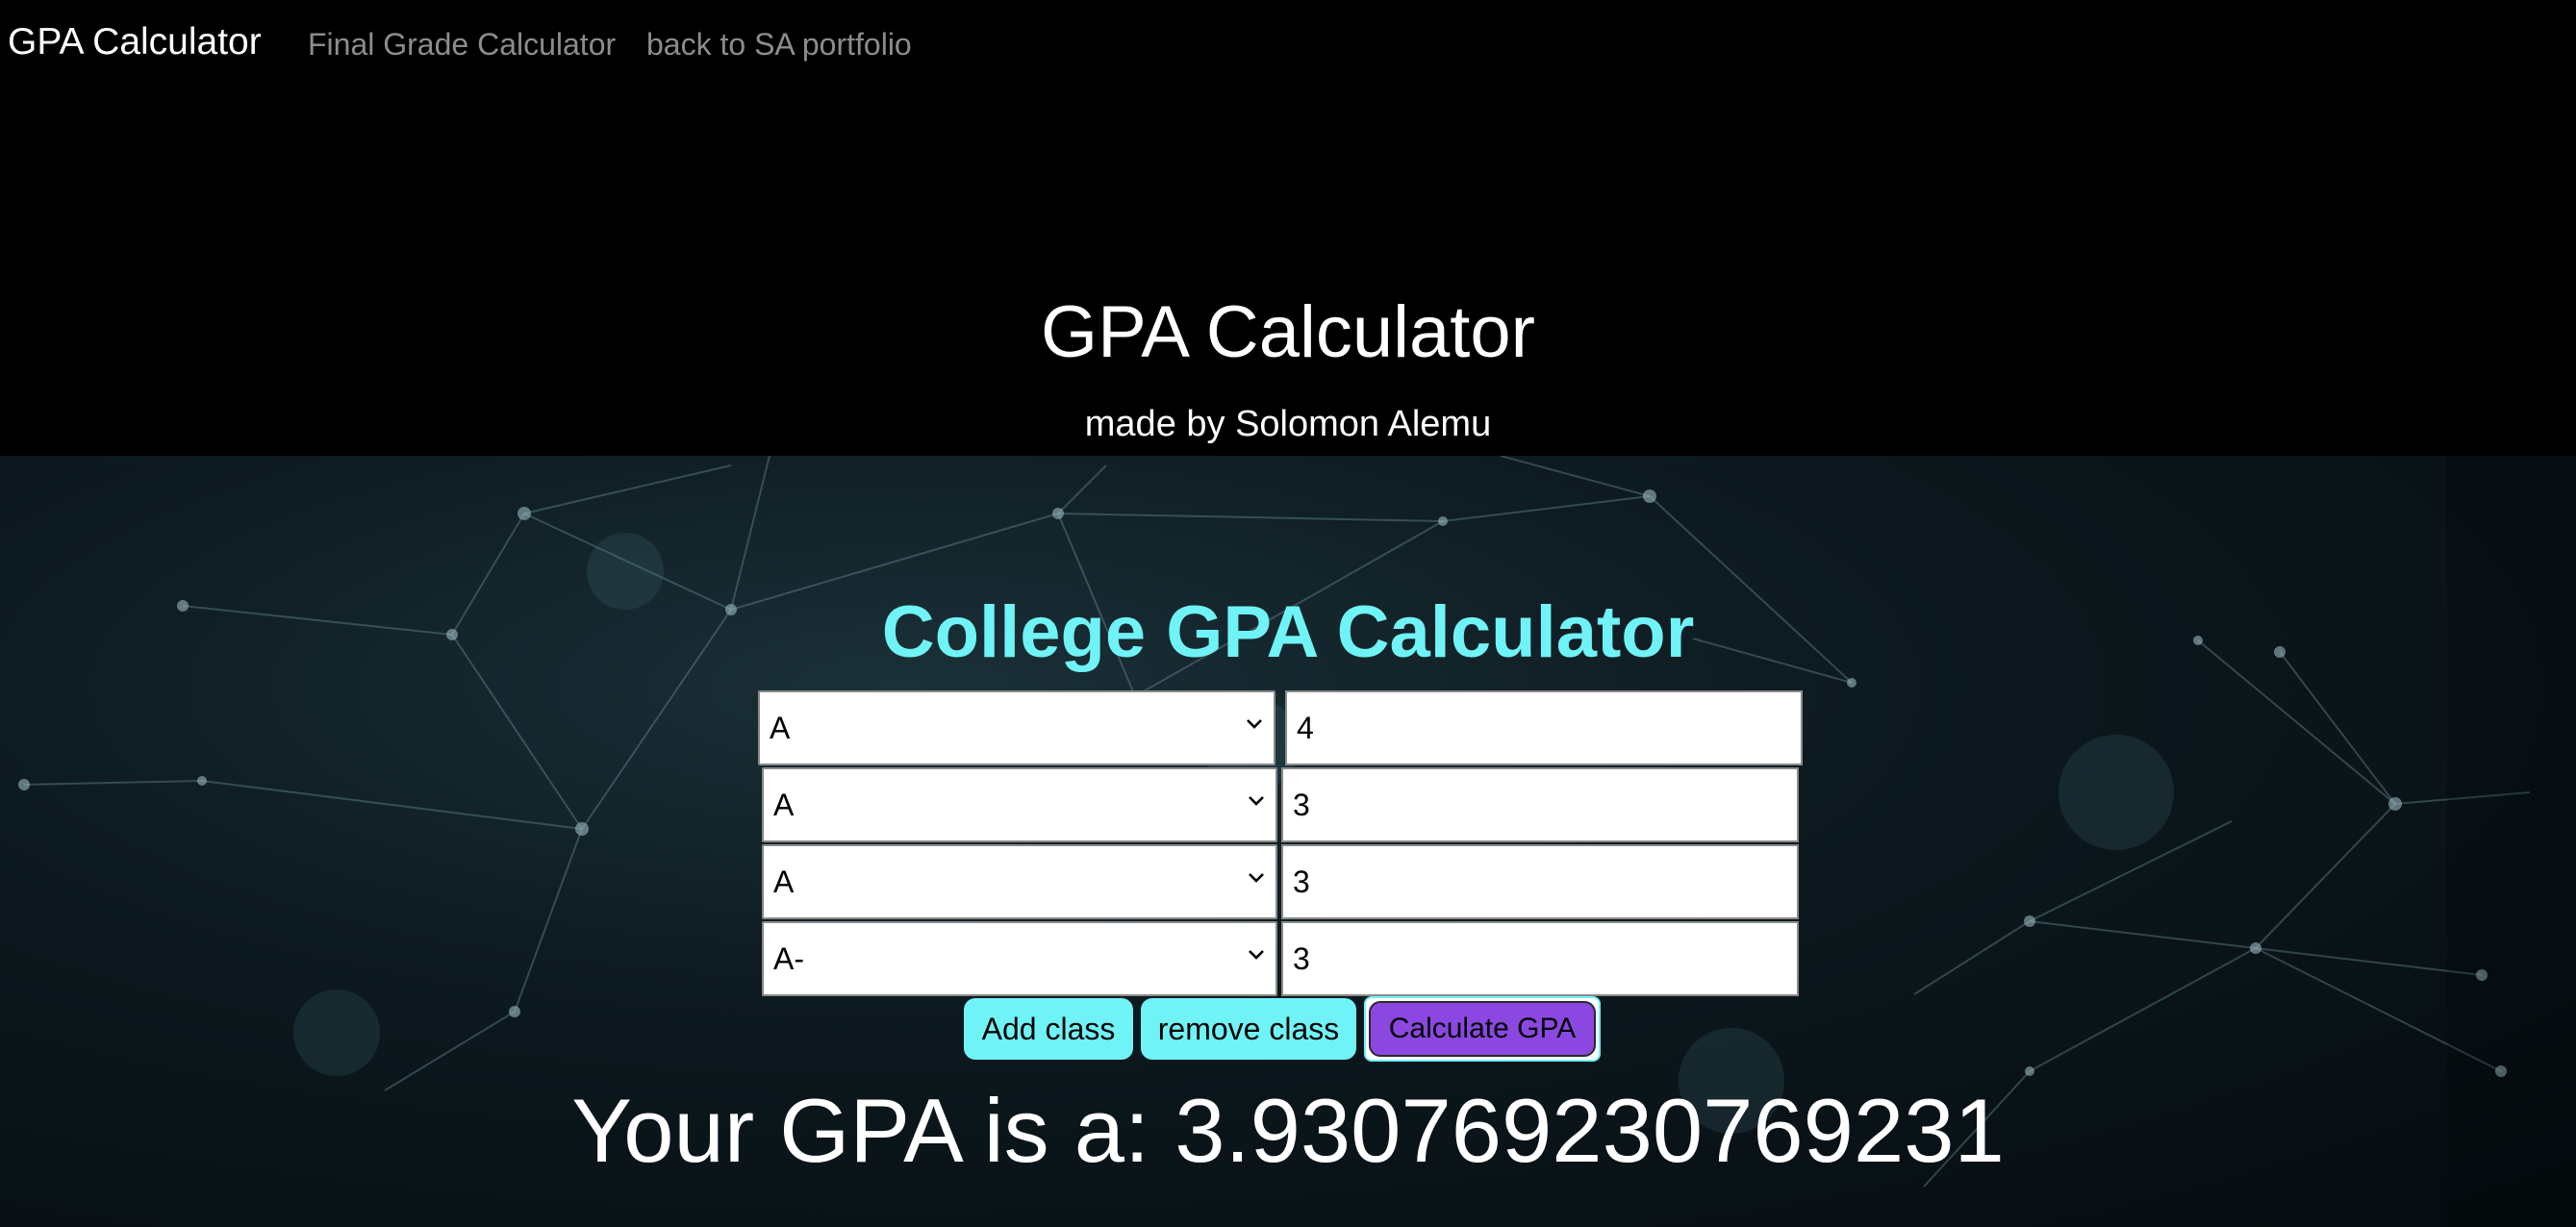 The image size is (2576, 1227). I want to click on credits-input-value: 4, so click(1305, 727).